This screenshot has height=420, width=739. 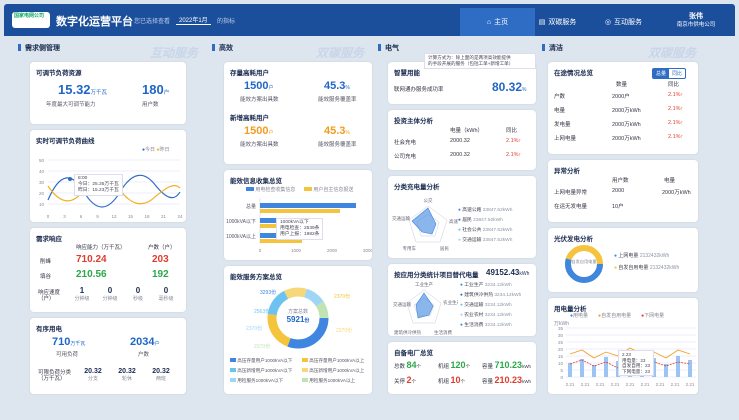 What do you see at coordinates (46, 262) in the screenshot?
I see `peak-shaving-label: 削峰` at bounding box center [46, 262].